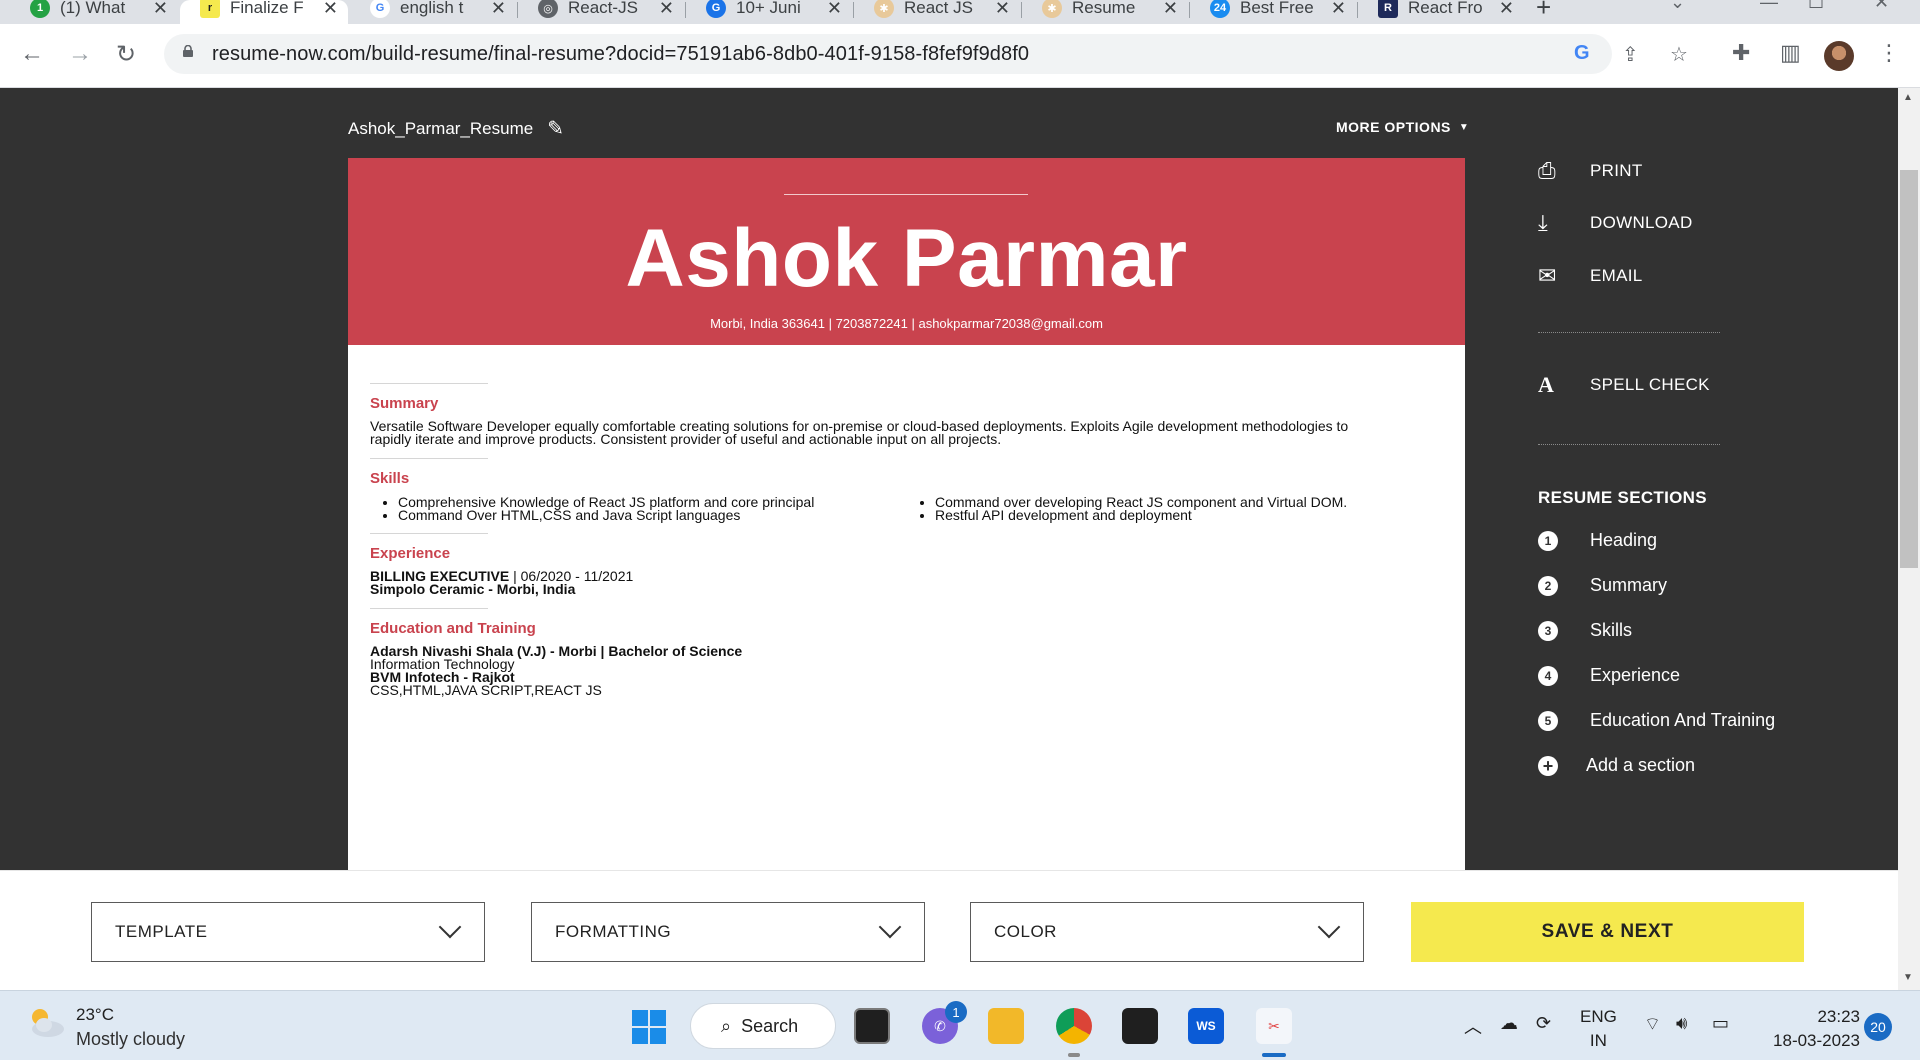 The width and height of the screenshot is (1920, 1060). I want to click on partly-cloudy-icon, so click(48, 1023).